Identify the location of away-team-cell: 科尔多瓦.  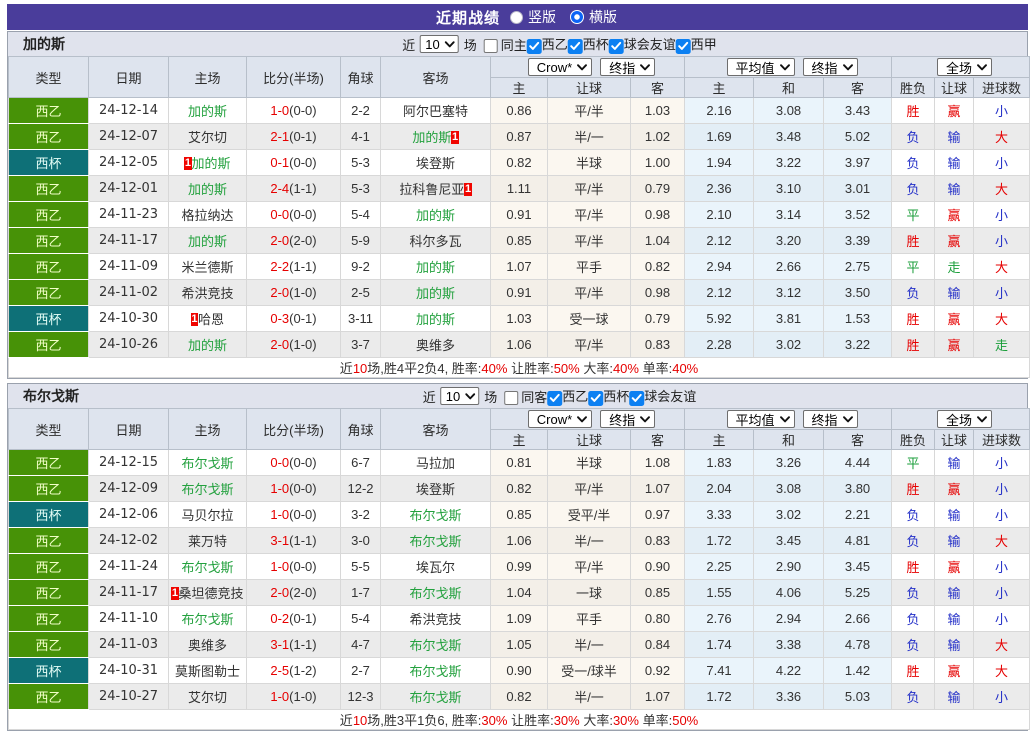
(435, 240).